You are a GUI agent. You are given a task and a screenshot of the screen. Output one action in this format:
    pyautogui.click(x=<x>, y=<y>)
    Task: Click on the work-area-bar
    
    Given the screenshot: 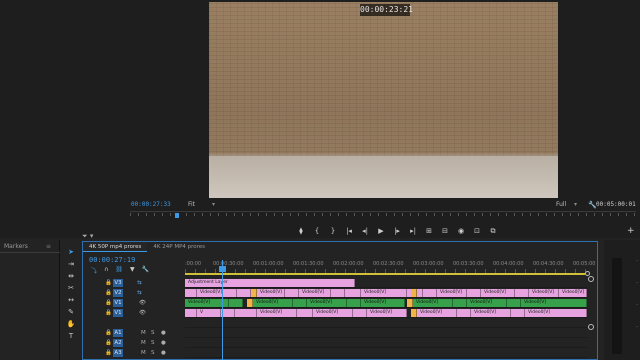 What is the action you would take?
    pyautogui.click(x=385, y=274)
    